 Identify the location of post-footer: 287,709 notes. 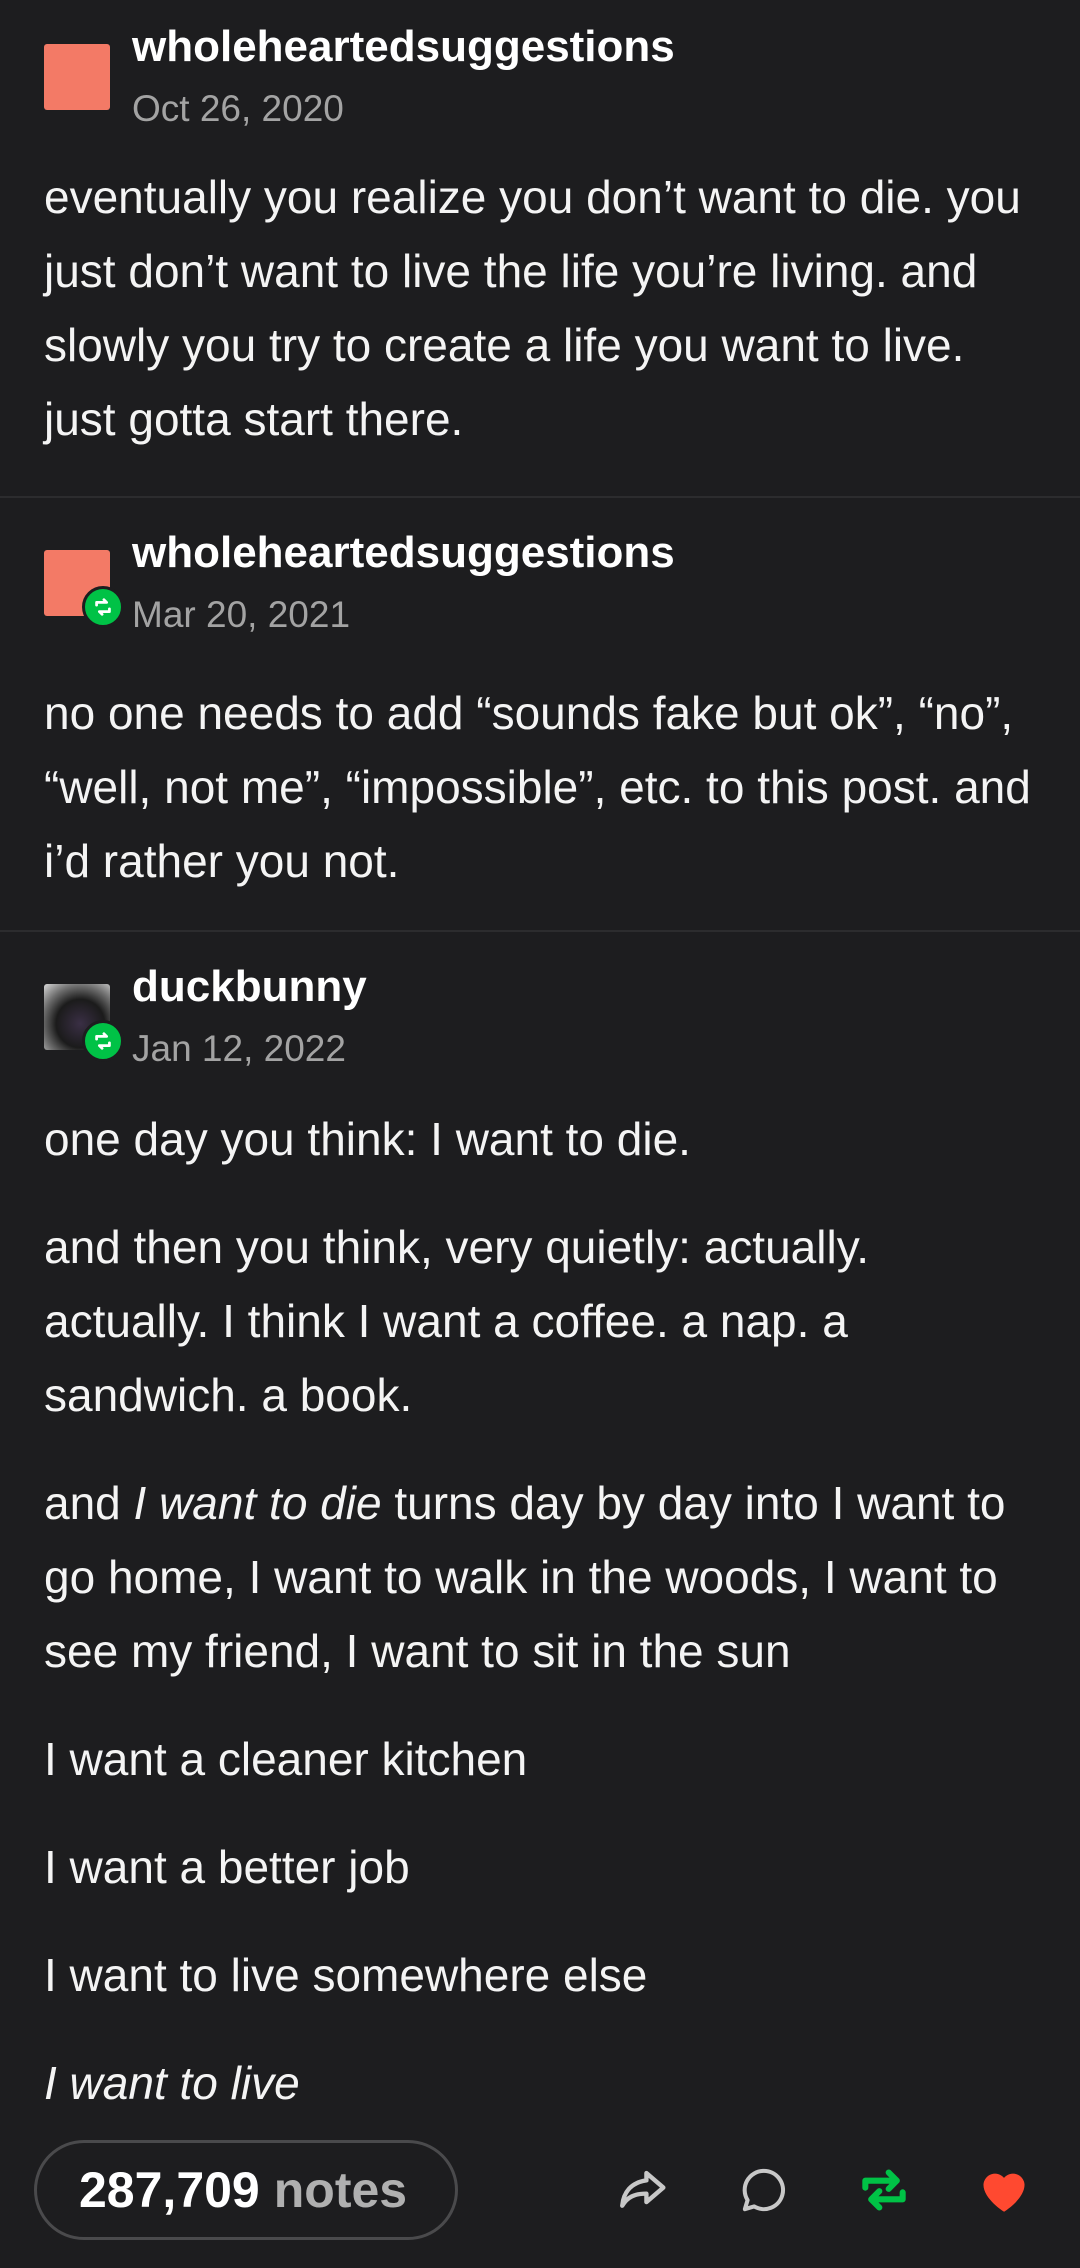
(540, 2194).